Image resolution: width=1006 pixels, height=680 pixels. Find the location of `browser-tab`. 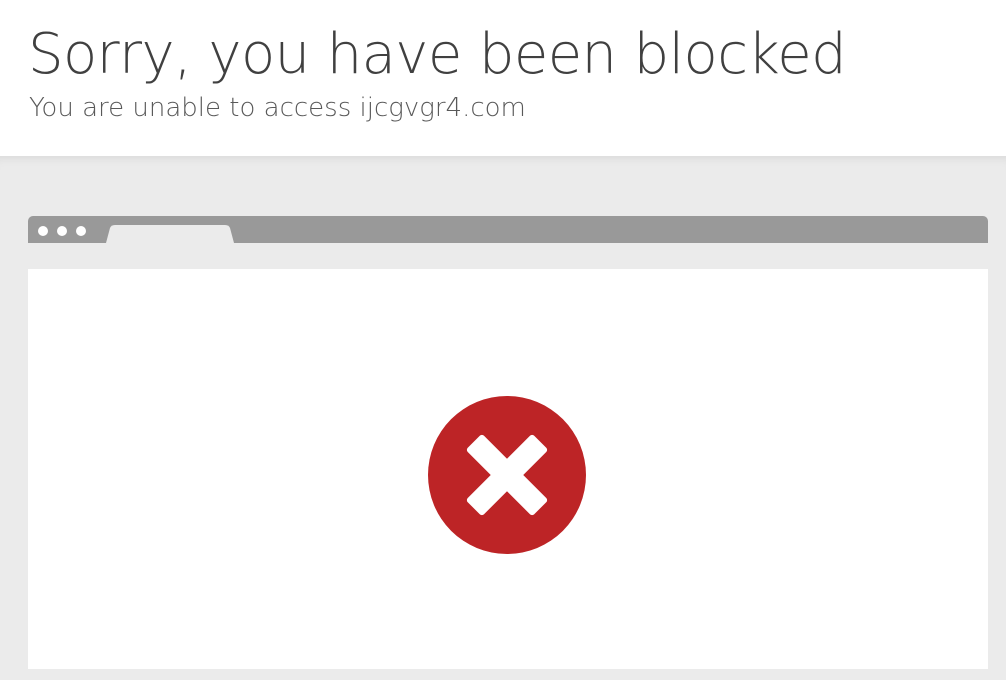

browser-tab is located at coordinates (170, 234).